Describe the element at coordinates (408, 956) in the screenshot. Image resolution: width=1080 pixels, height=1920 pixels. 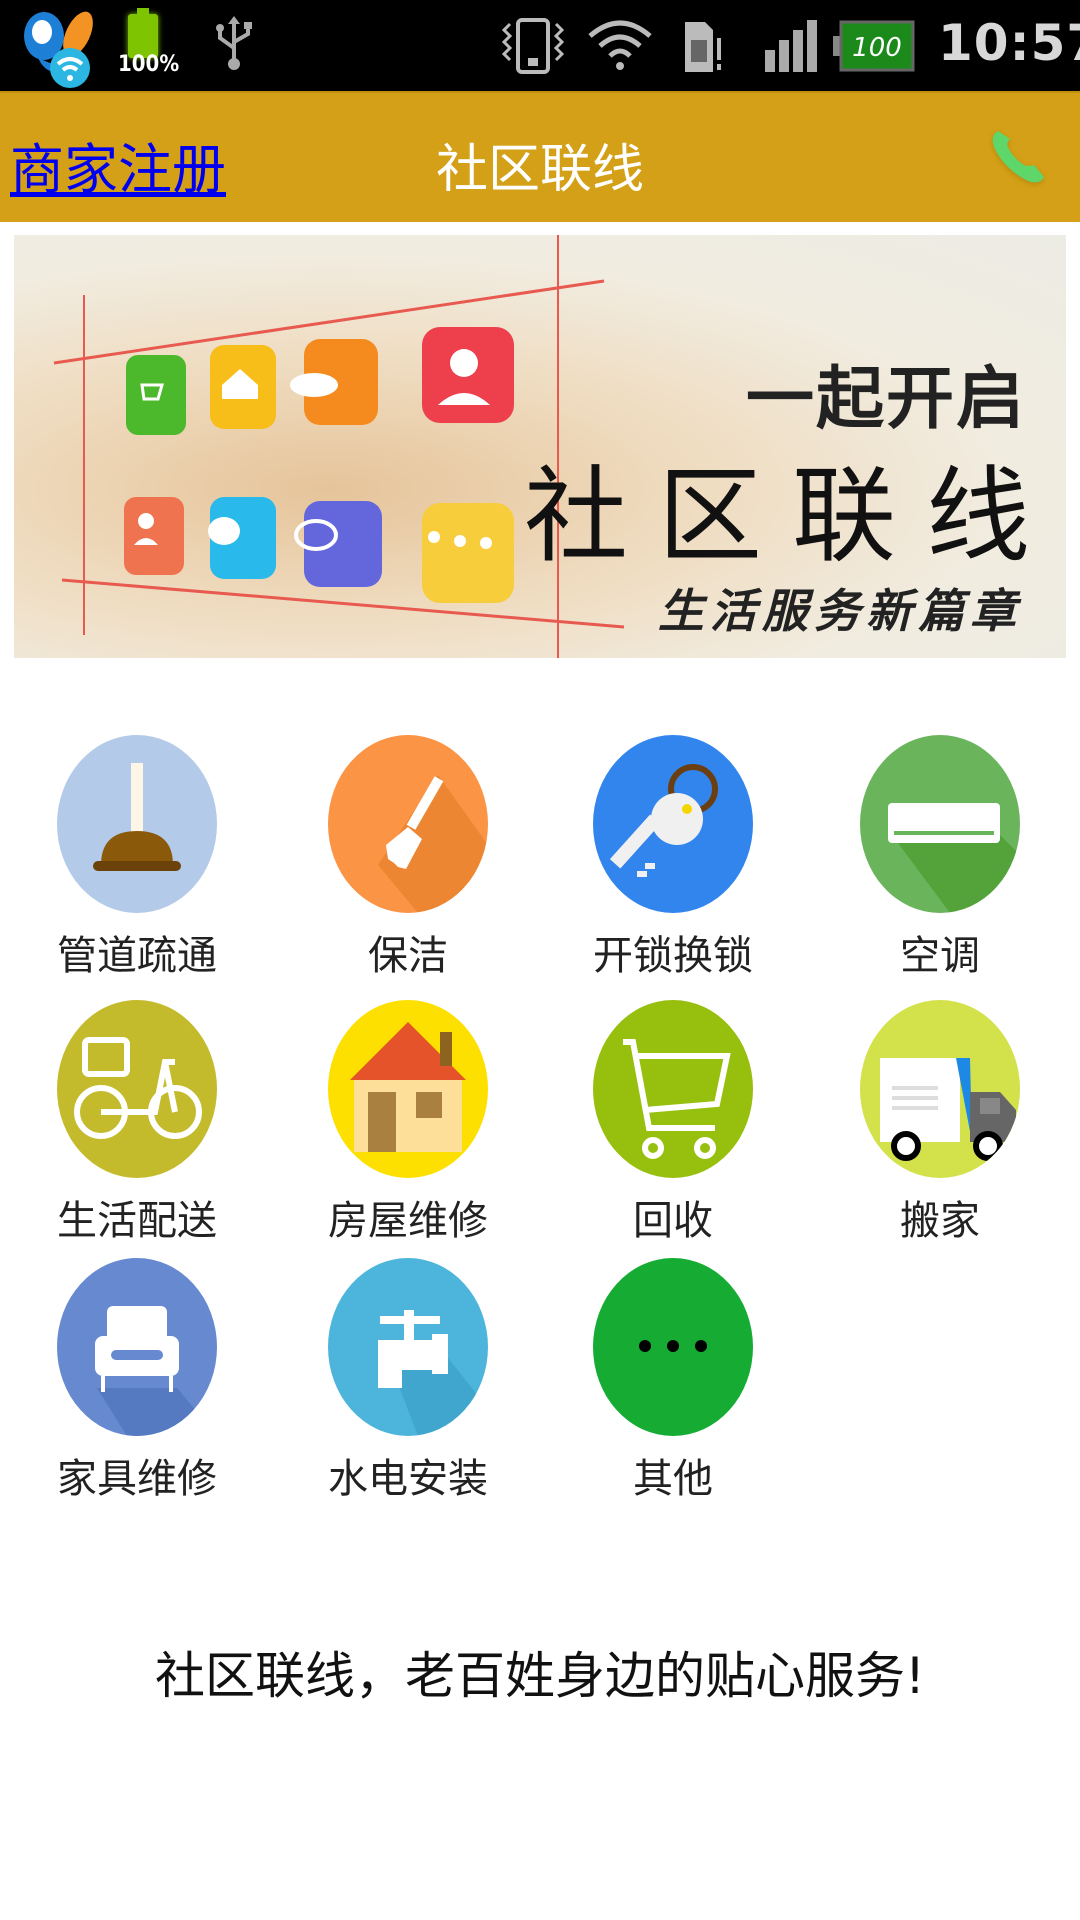
I see `service-label: 保洁` at that location.